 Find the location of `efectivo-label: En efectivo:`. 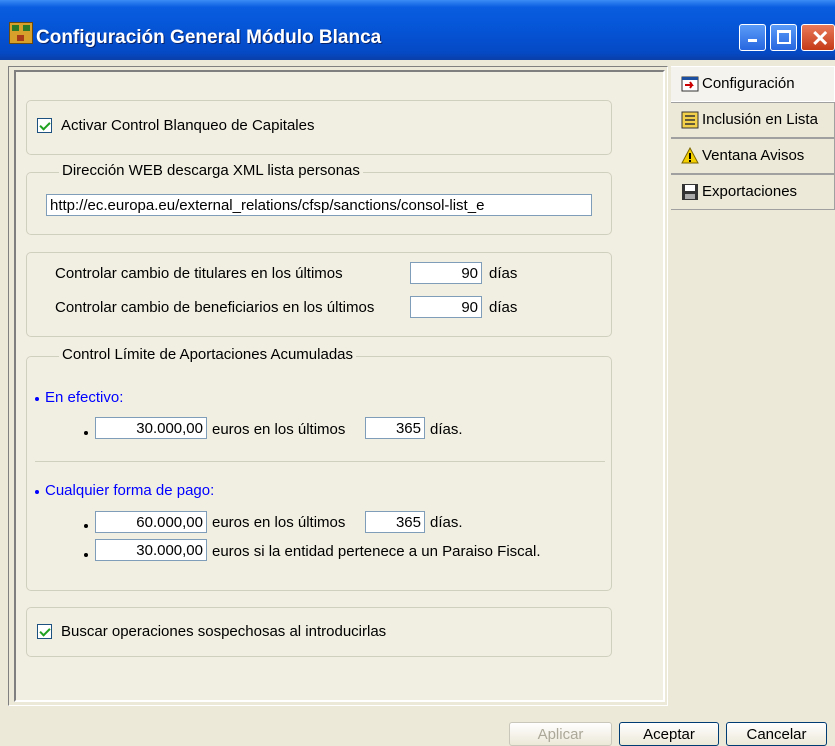

efectivo-label: En efectivo: is located at coordinates (84, 397).